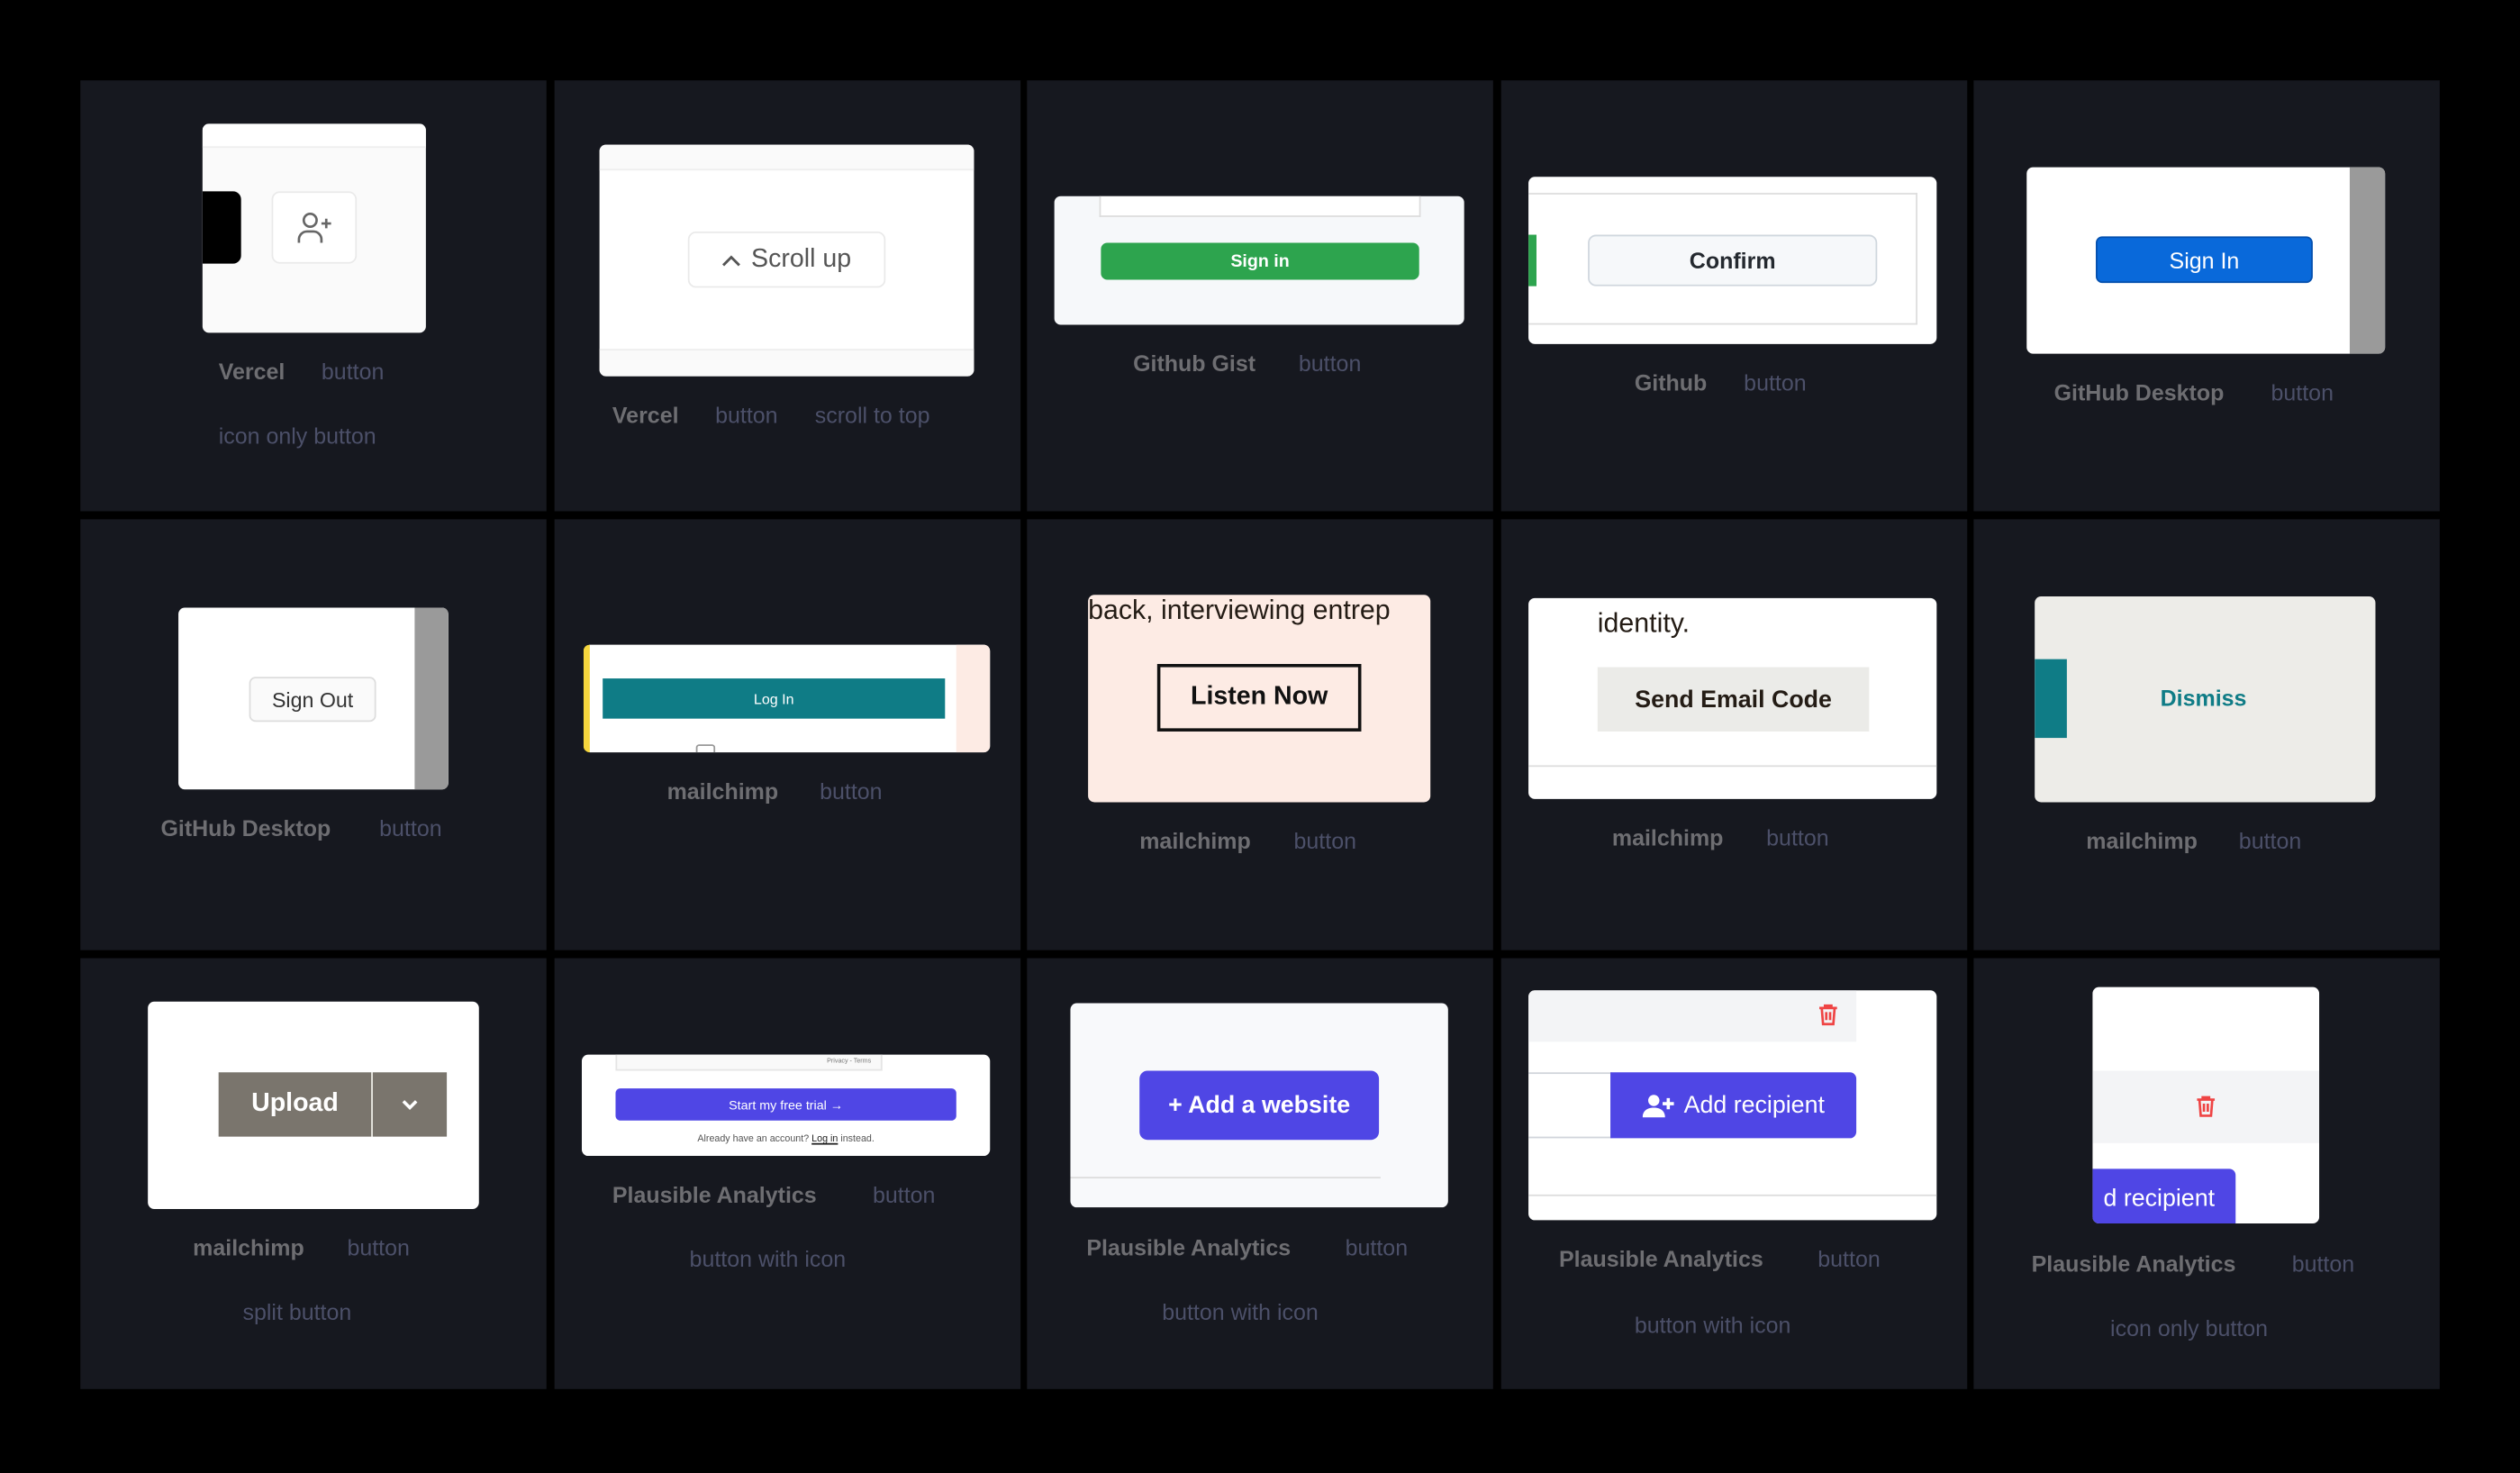 The image size is (2520, 1473). What do you see at coordinates (824, 1140) in the screenshot?
I see `log-in-link: Log in` at bounding box center [824, 1140].